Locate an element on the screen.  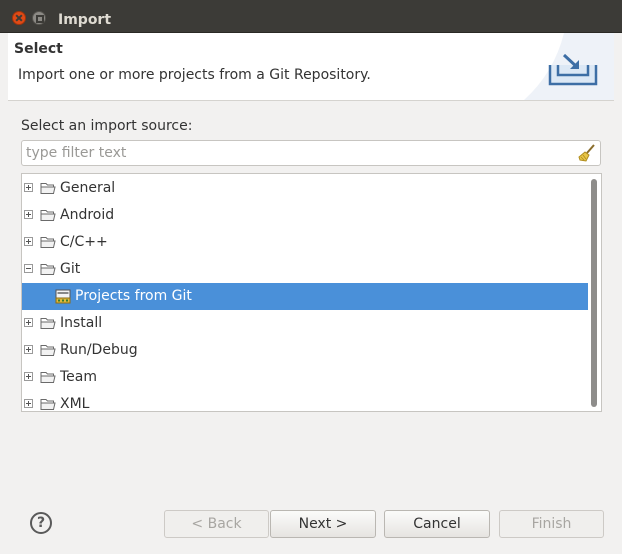
help-button: ? is located at coordinates (41, 523).